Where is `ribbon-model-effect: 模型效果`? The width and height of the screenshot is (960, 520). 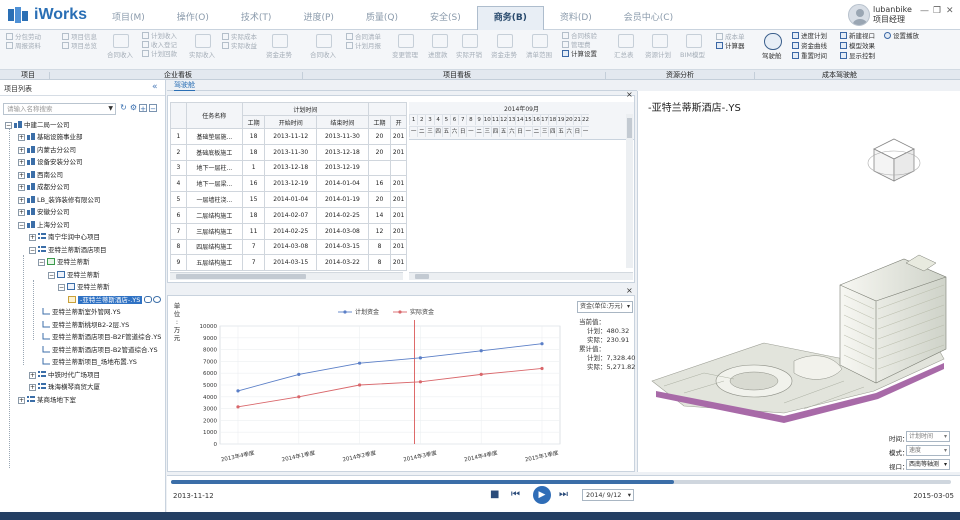 ribbon-model-effect: 模型效果 is located at coordinates (857, 46).